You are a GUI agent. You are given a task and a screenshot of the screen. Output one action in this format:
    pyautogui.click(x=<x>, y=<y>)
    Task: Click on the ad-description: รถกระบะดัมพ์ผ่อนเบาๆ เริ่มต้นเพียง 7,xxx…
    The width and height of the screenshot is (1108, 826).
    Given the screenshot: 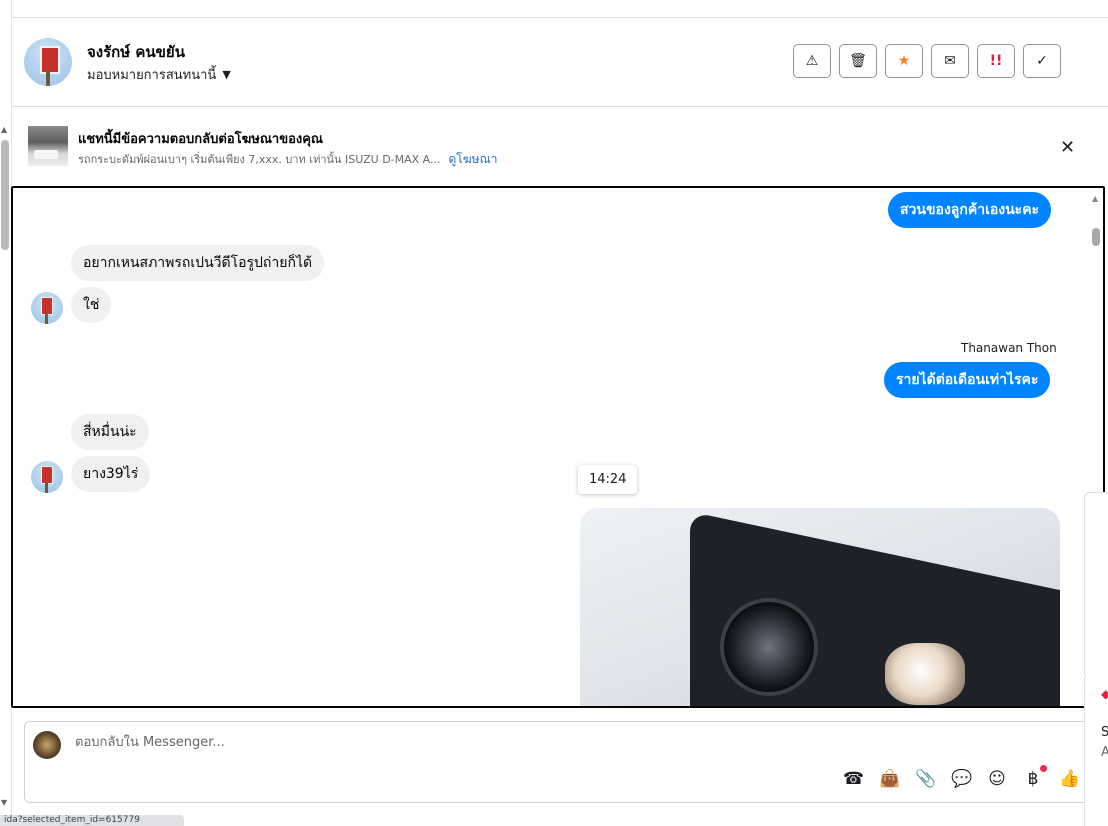 What is the action you would take?
    pyautogui.click(x=259, y=159)
    